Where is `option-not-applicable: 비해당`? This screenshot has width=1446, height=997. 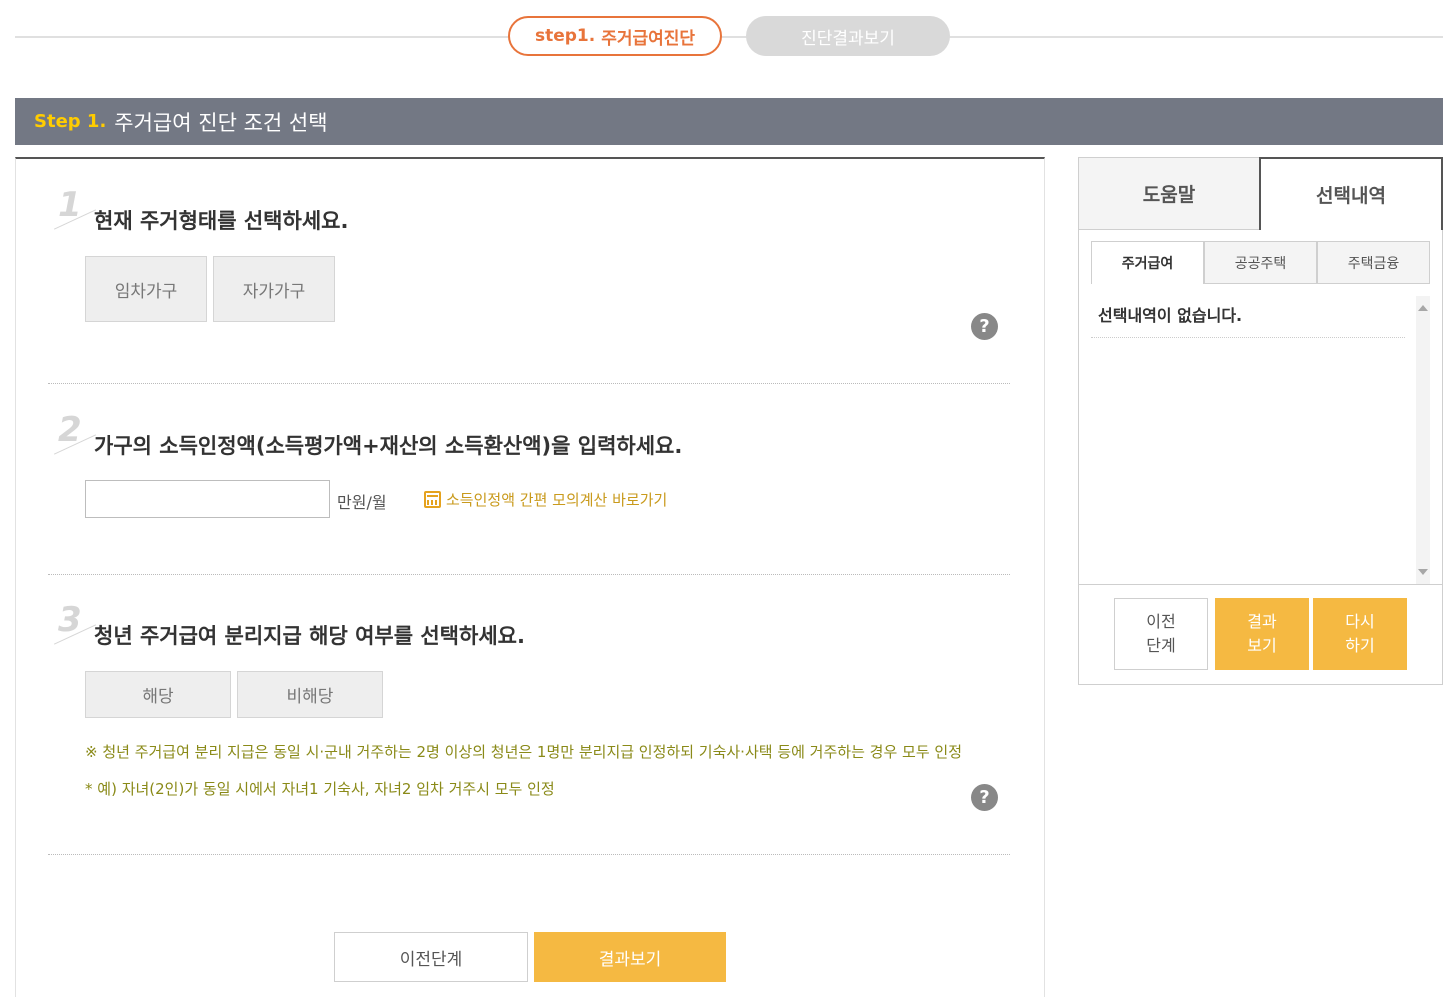 option-not-applicable: 비해당 is located at coordinates (310, 694).